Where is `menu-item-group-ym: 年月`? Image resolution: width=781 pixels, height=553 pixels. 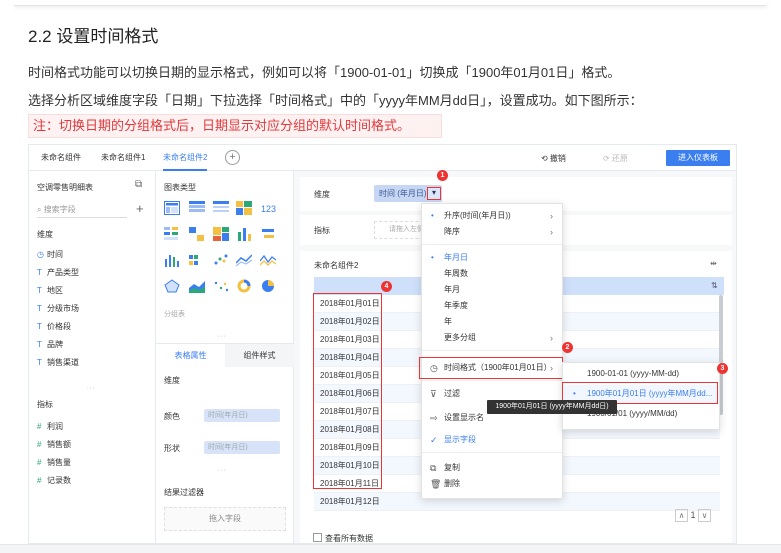 menu-item-group-ym: 年月 is located at coordinates (492, 290).